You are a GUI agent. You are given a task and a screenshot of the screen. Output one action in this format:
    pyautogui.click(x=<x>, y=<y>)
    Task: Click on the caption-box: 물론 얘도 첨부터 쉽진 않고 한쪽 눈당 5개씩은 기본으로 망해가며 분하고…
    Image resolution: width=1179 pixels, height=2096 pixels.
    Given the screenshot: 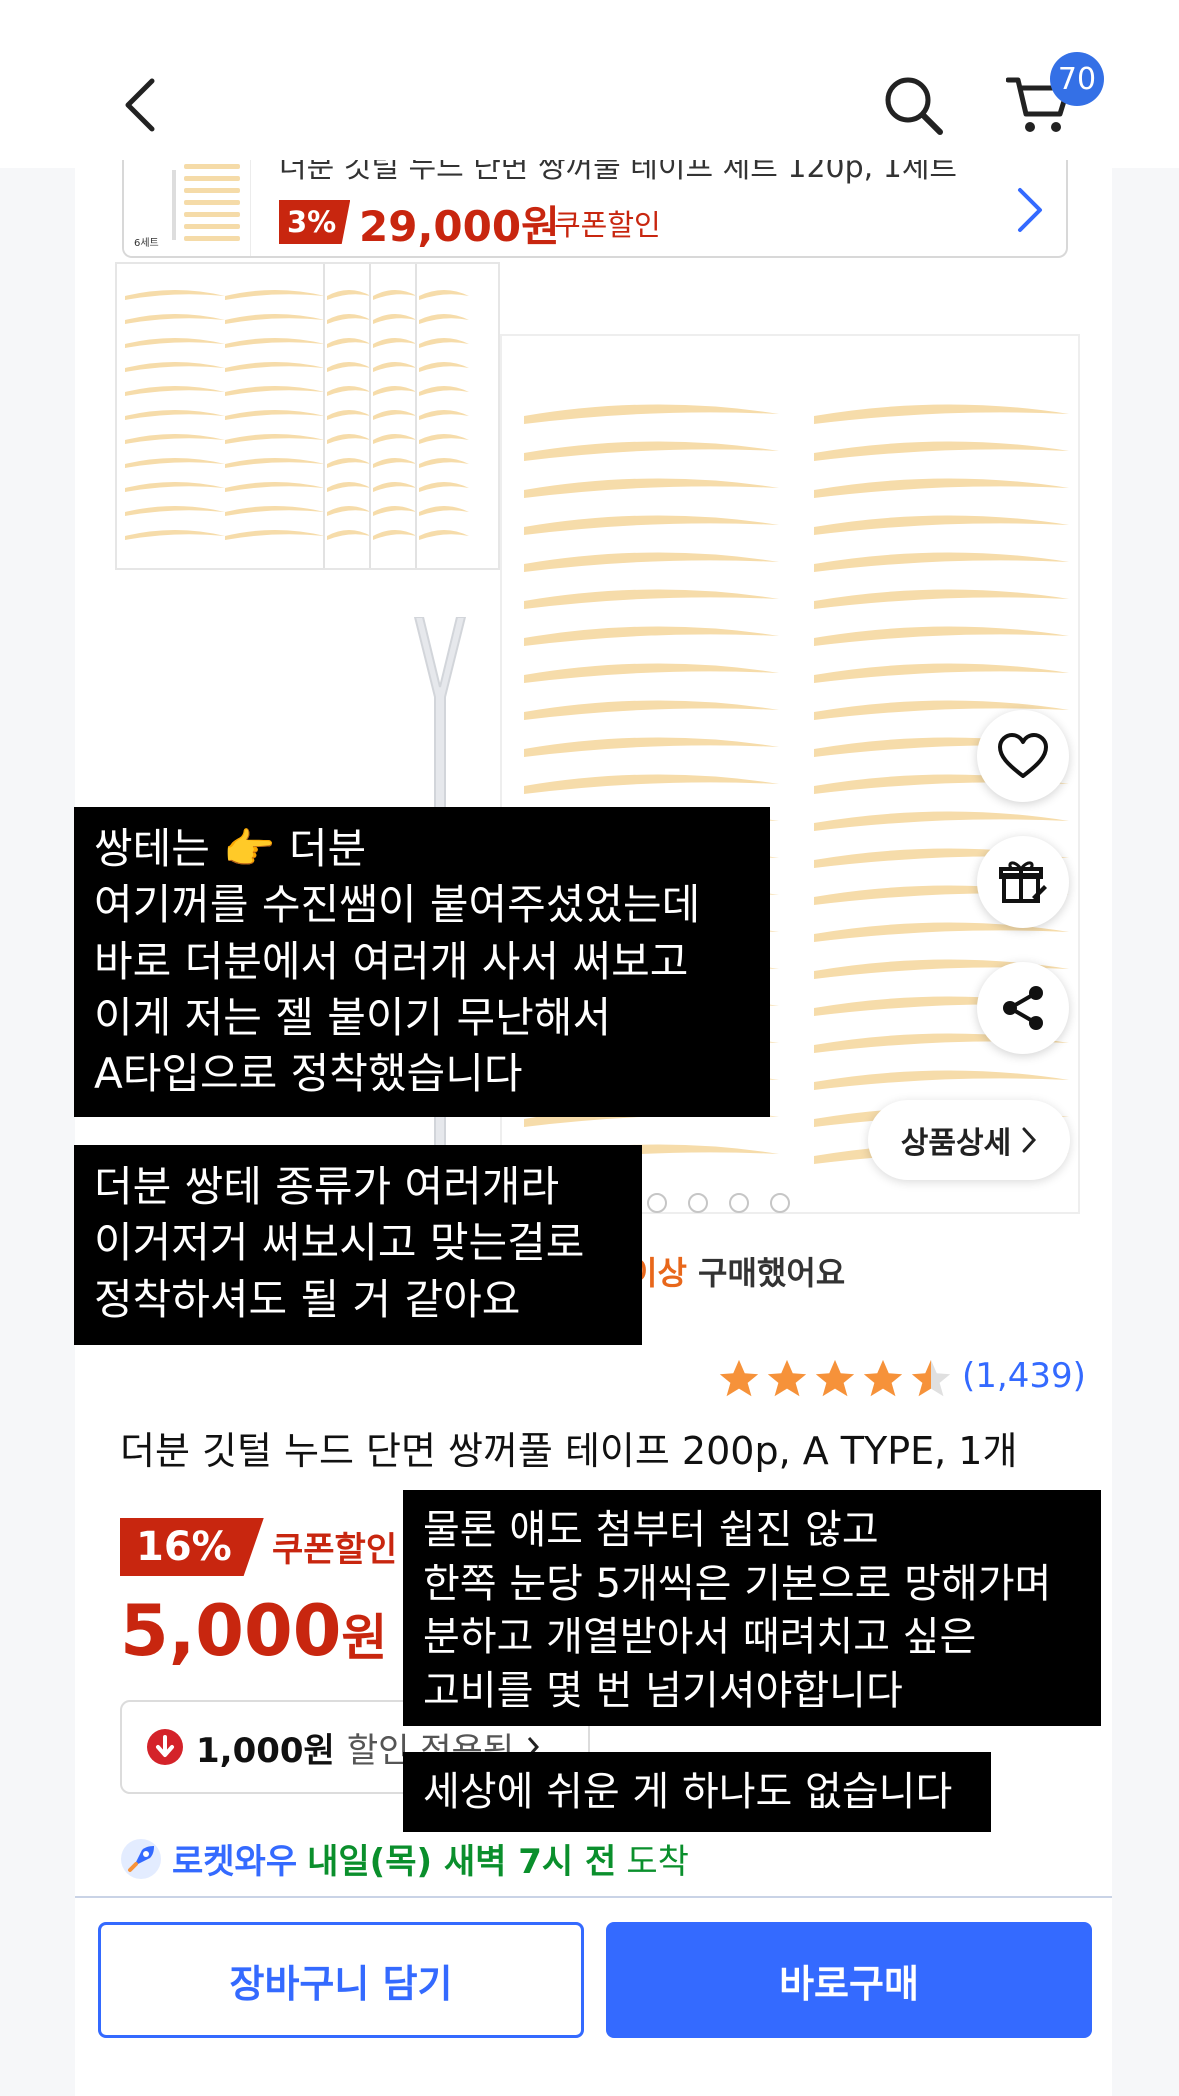 What is the action you would take?
    pyautogui.click(x=752, y=1608)
    